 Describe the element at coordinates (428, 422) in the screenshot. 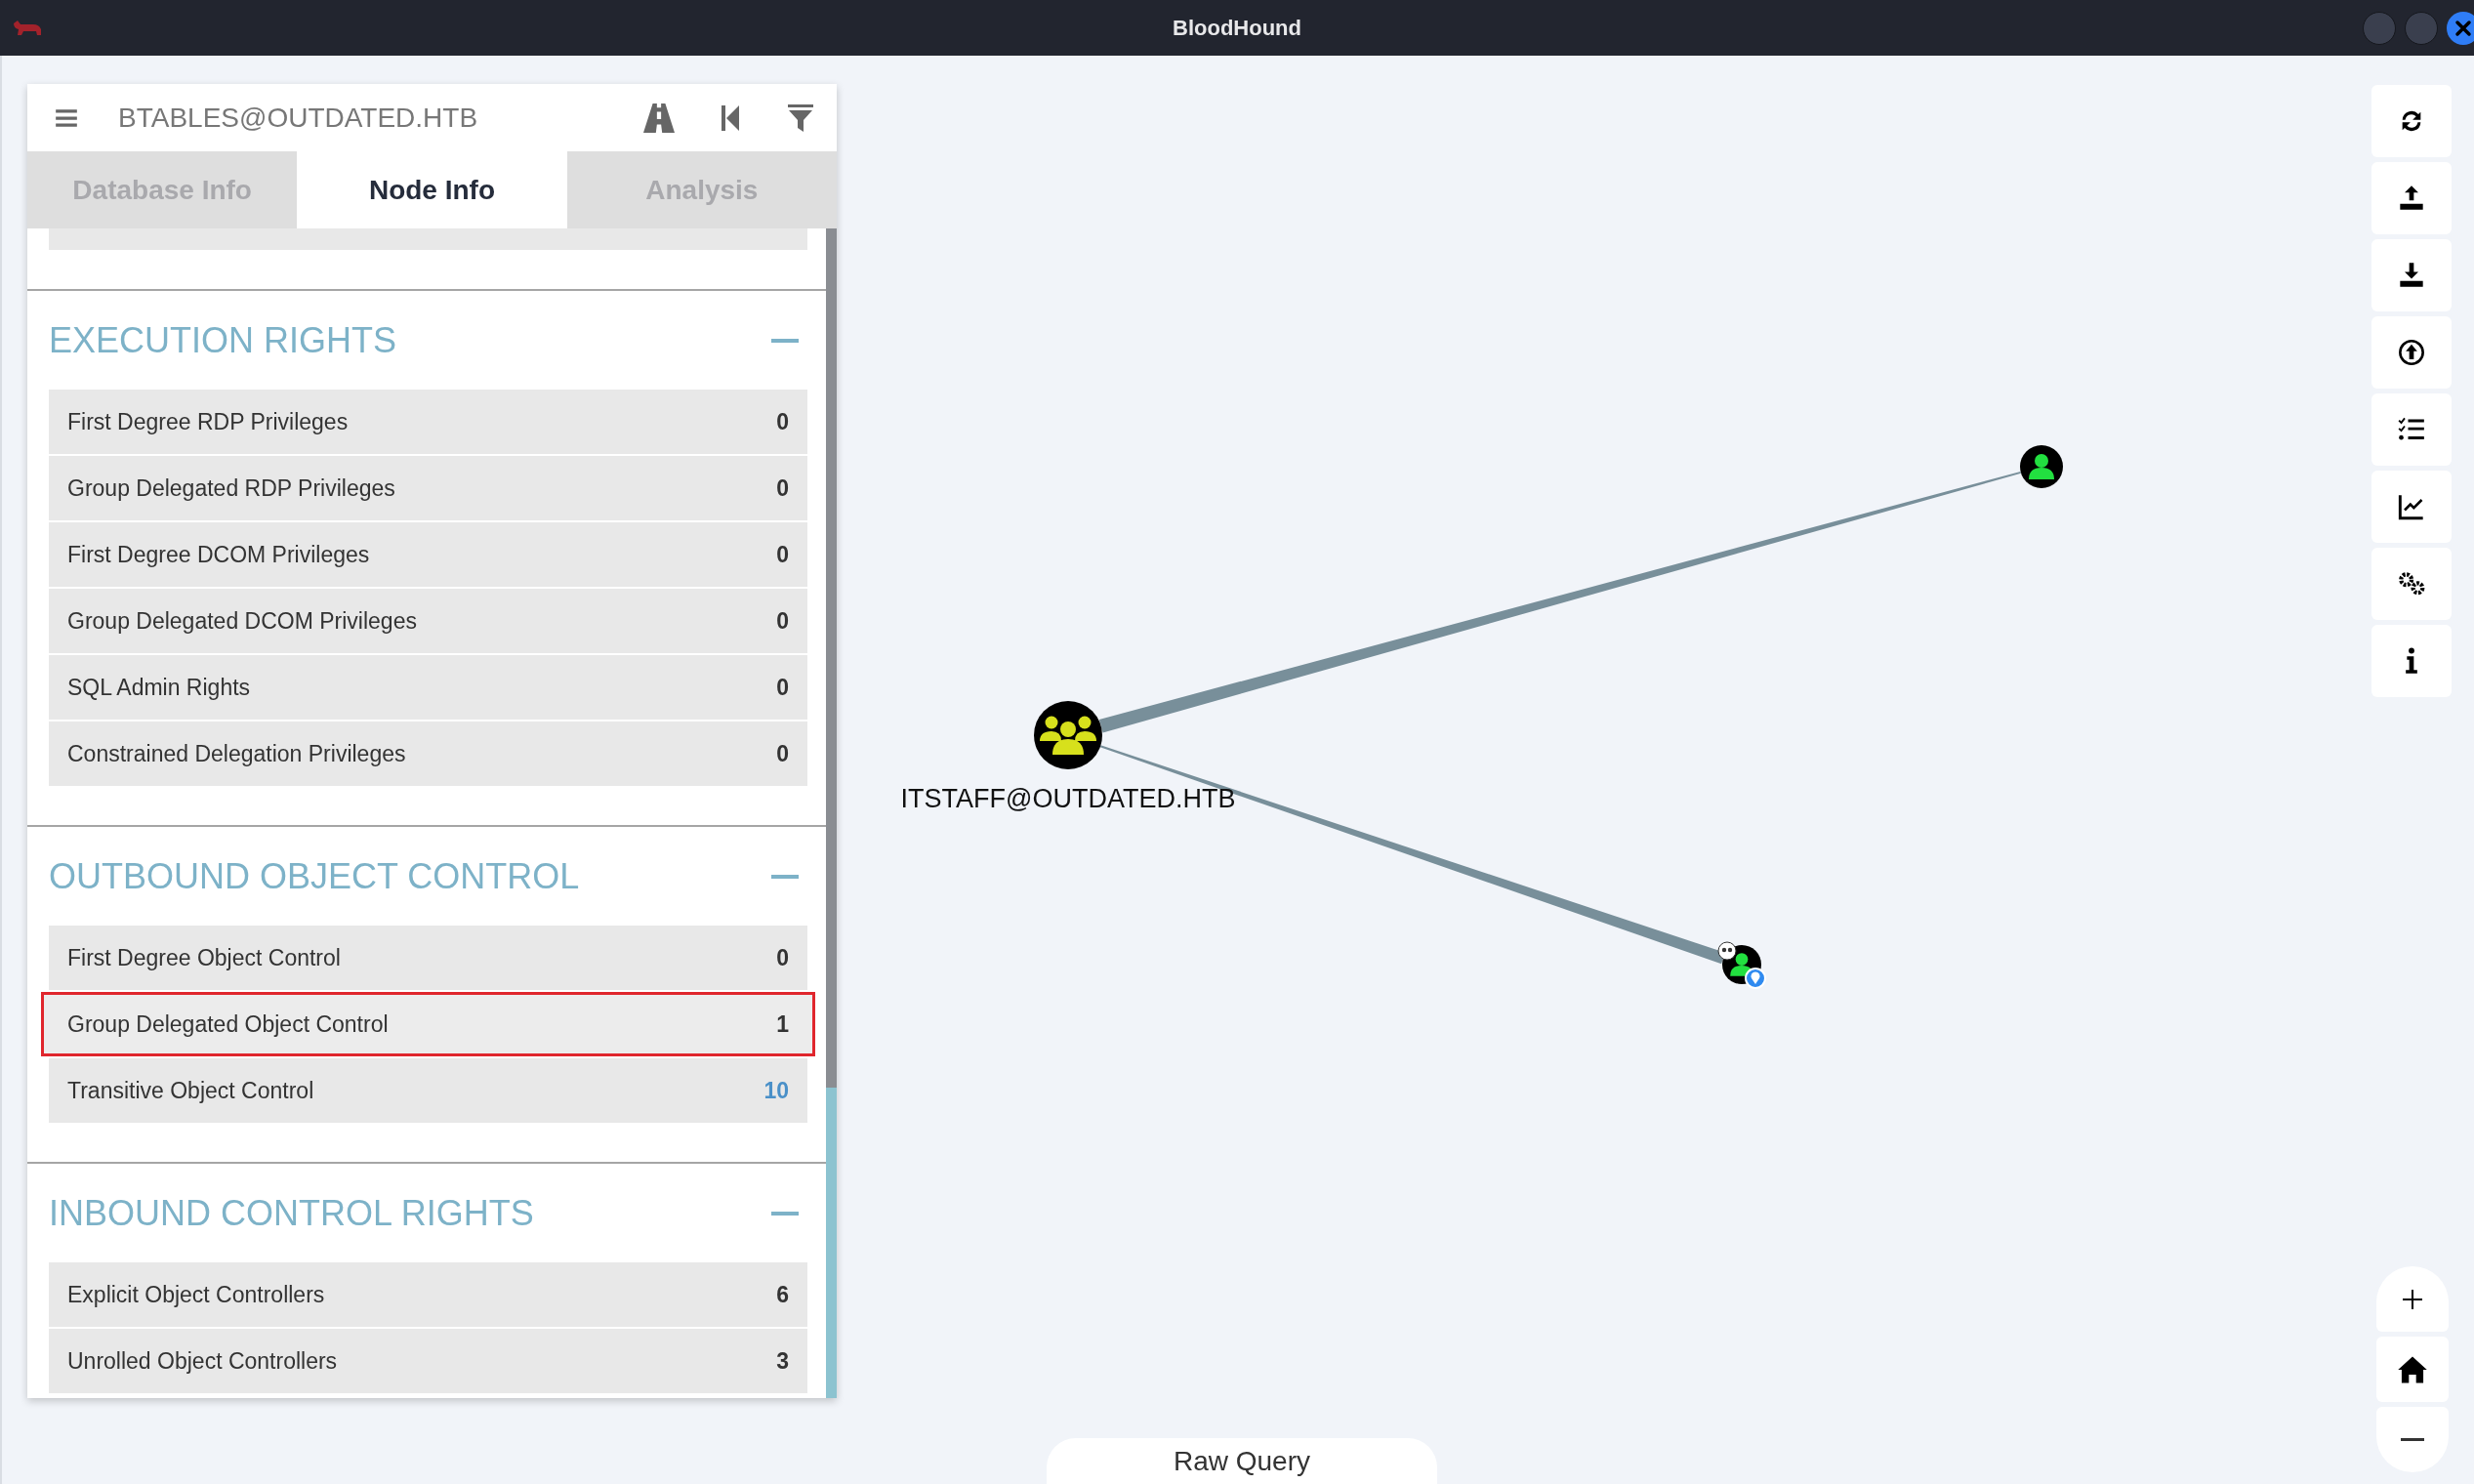

I see `list-row: First Degree RDP Privileges 0` at that location.